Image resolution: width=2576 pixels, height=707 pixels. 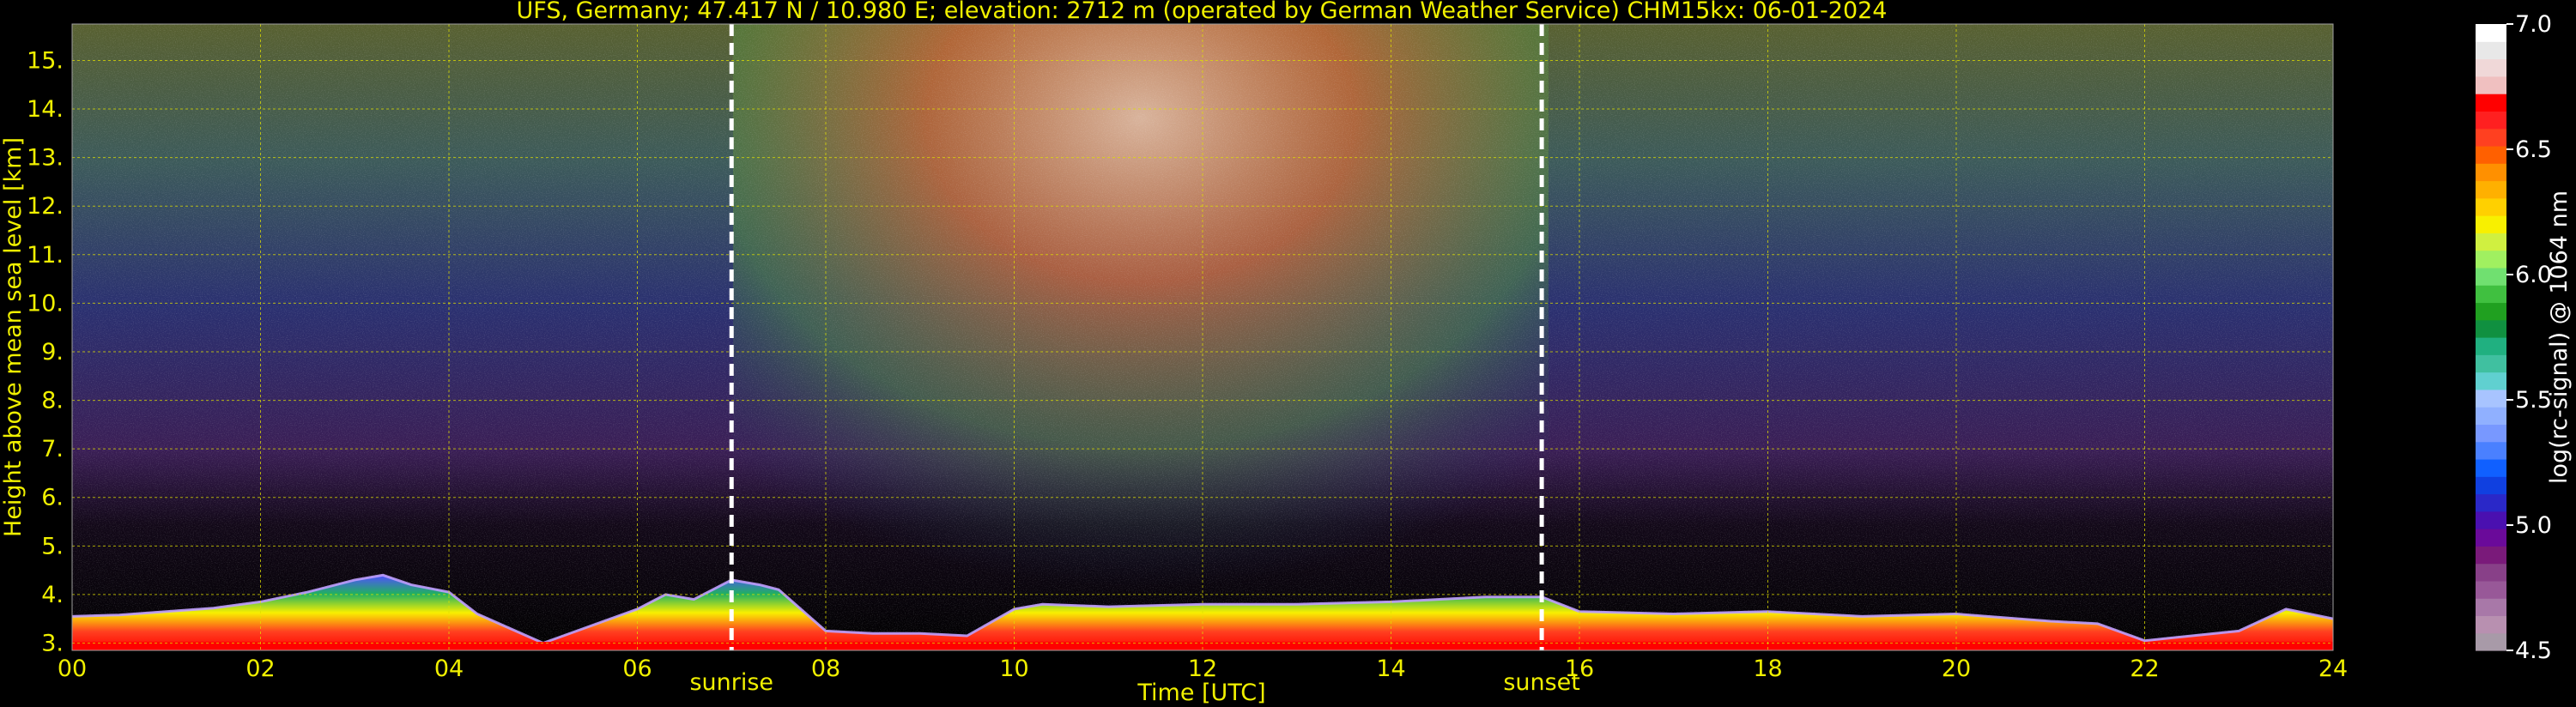 I want to click on y-tick-label: 7., so click(x=52, y=449).